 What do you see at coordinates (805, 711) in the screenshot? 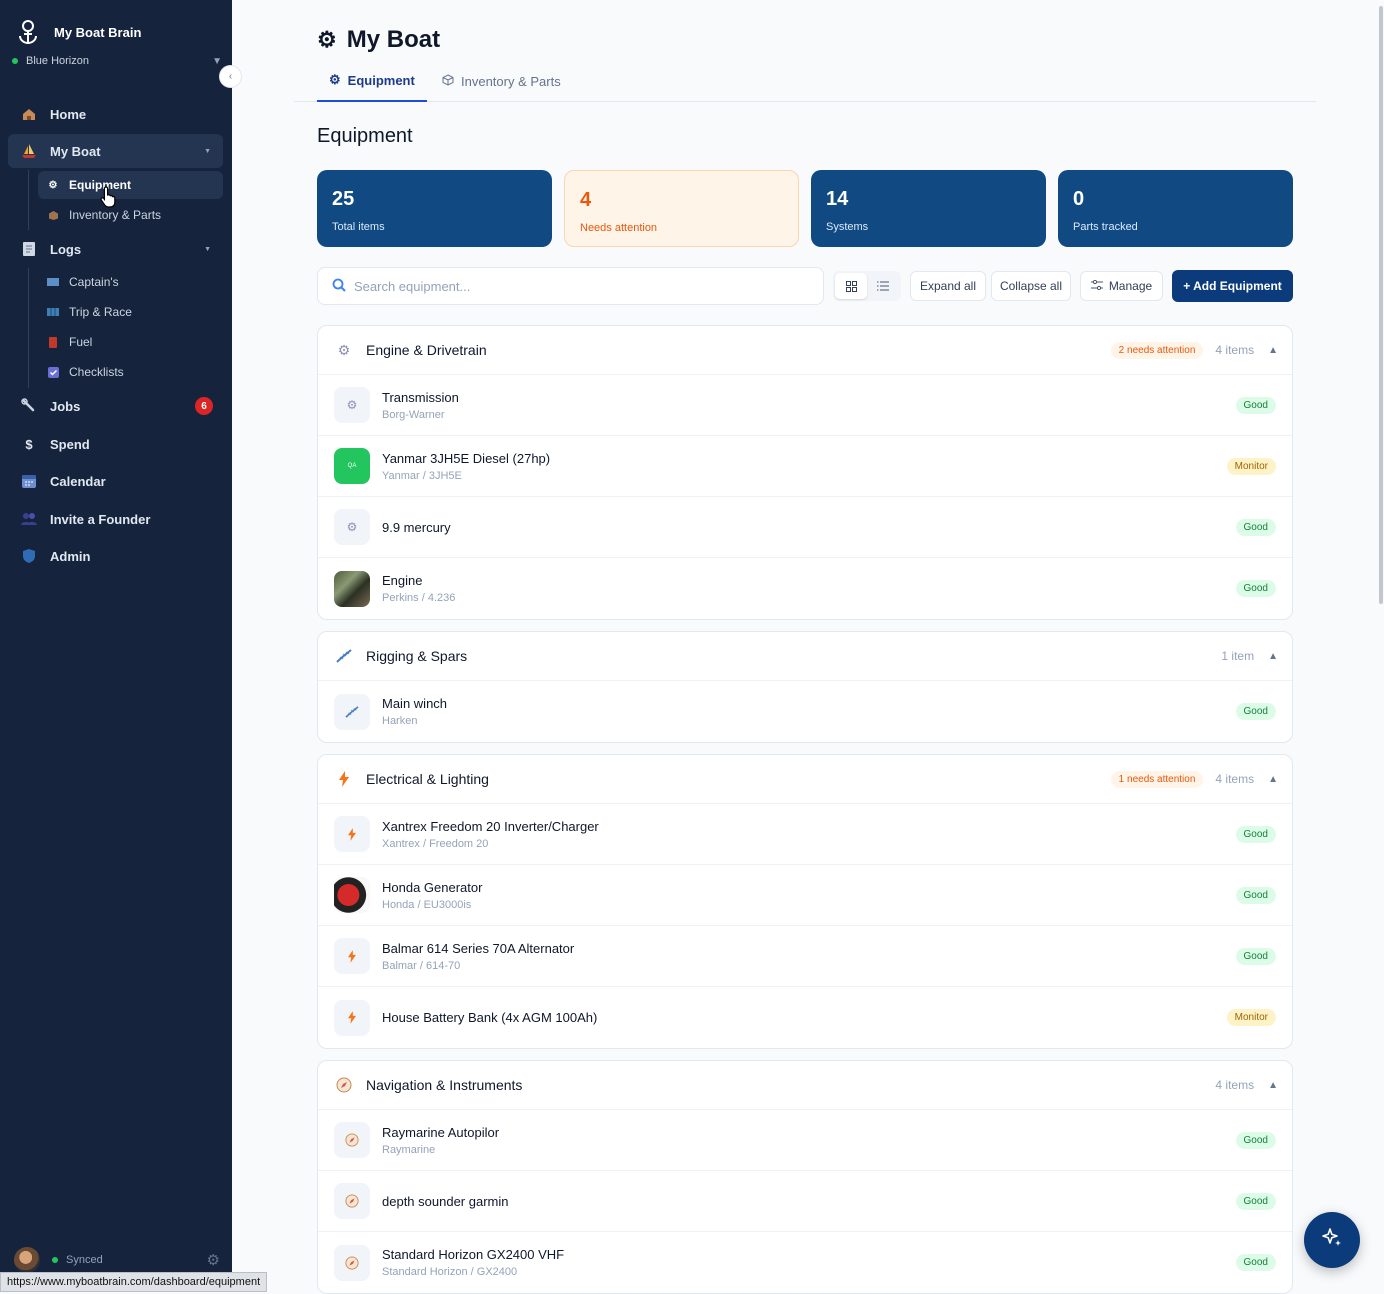
I see `list-item: Main winch Harken Good` at bounding box center [805, 711].